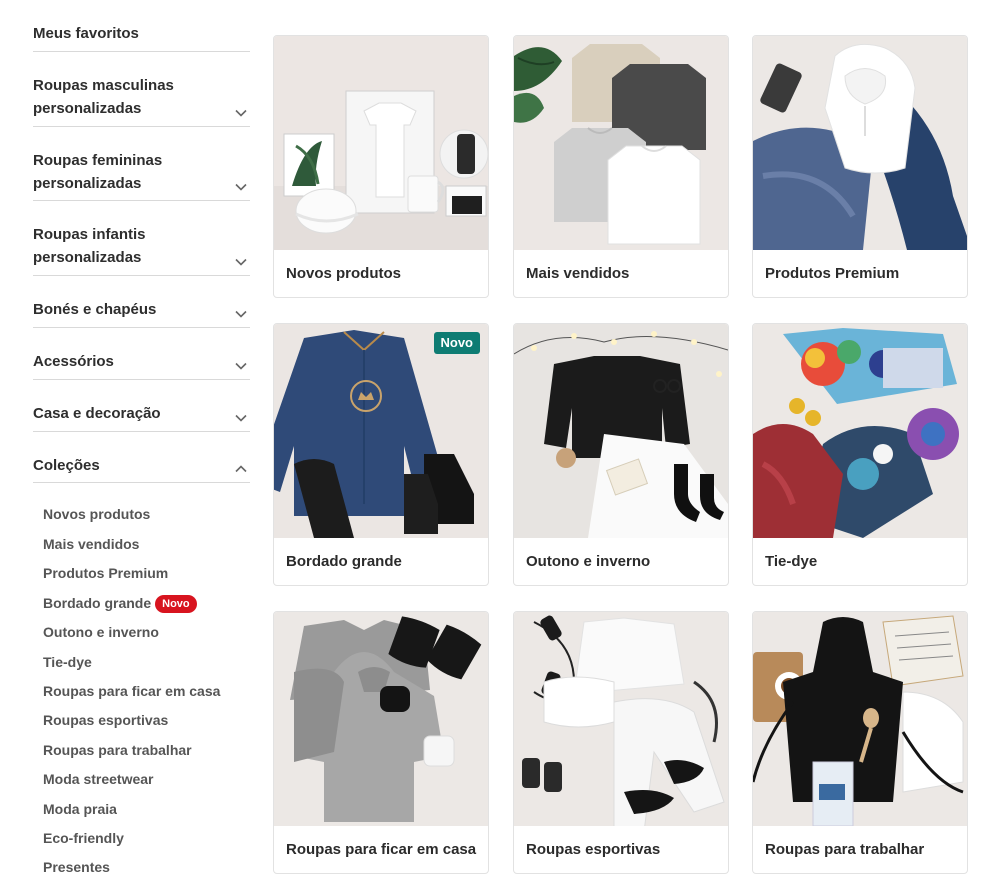 The image size is (990, 885). I want to click on collection-link-label: Eco-friendly, so click(83, 838).